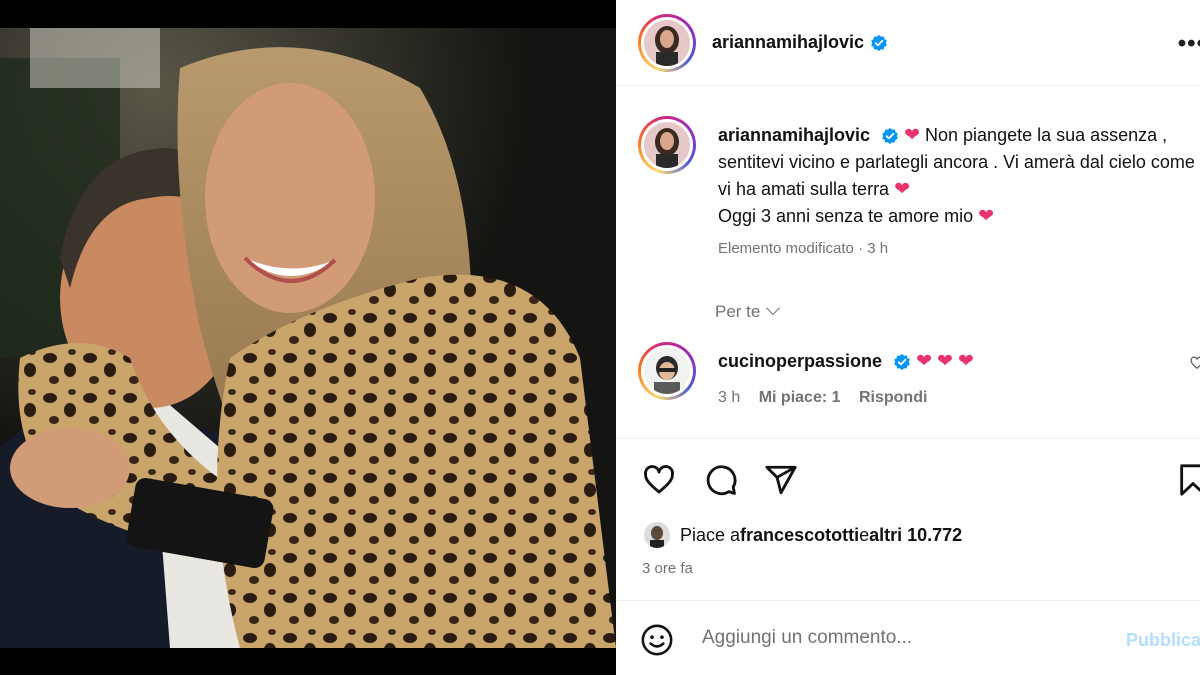 This screenshot has width=1200, height=675. What do you see at coordinates (1189, 44) in the screenshot?
I see `more-options-icon: •••` at bounding box center [1189, 44].